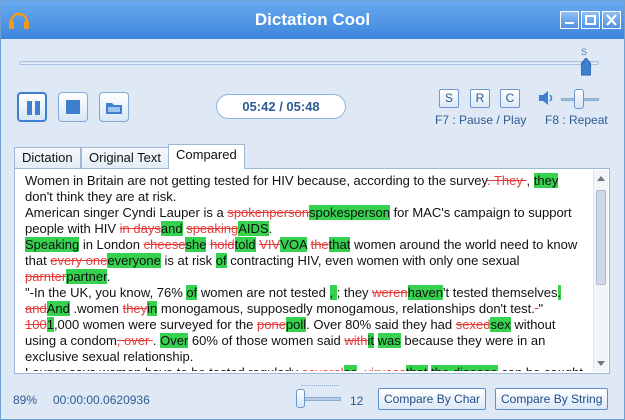 This screenshot has width=625, height=420. Describe the element at coordinates (473, 340) in the screenshot. I see `text-segment: because they were in an` at that location.